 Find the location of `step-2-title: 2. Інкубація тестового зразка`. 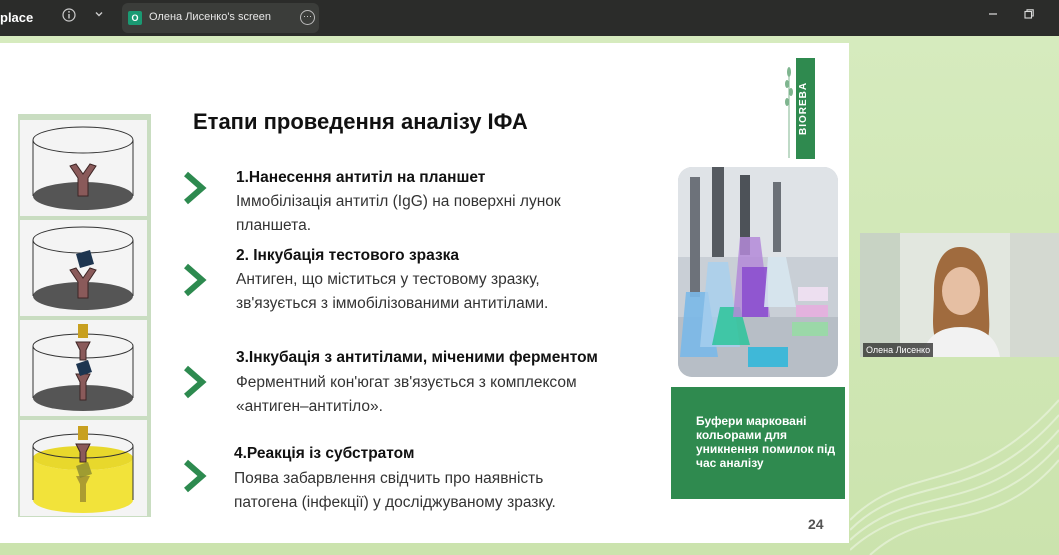

step-2-title: 2. Інкубація тестового зразка is located at coordinates (348, 255).